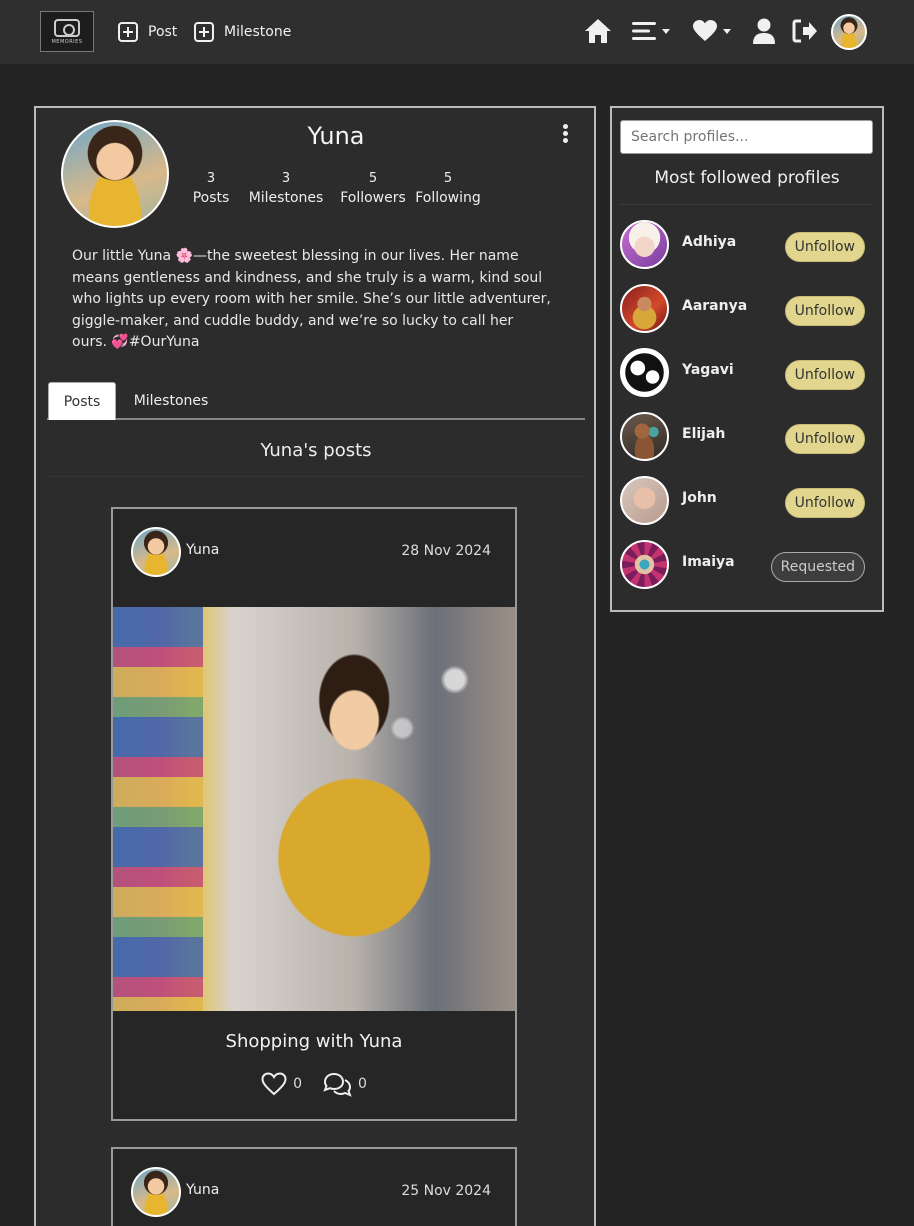 The image size is (914, 1226). What do you see at coordinates (709, 242) in the screenshot?
I see `profile-name: Adhiya` at bounding box center [709, 242].